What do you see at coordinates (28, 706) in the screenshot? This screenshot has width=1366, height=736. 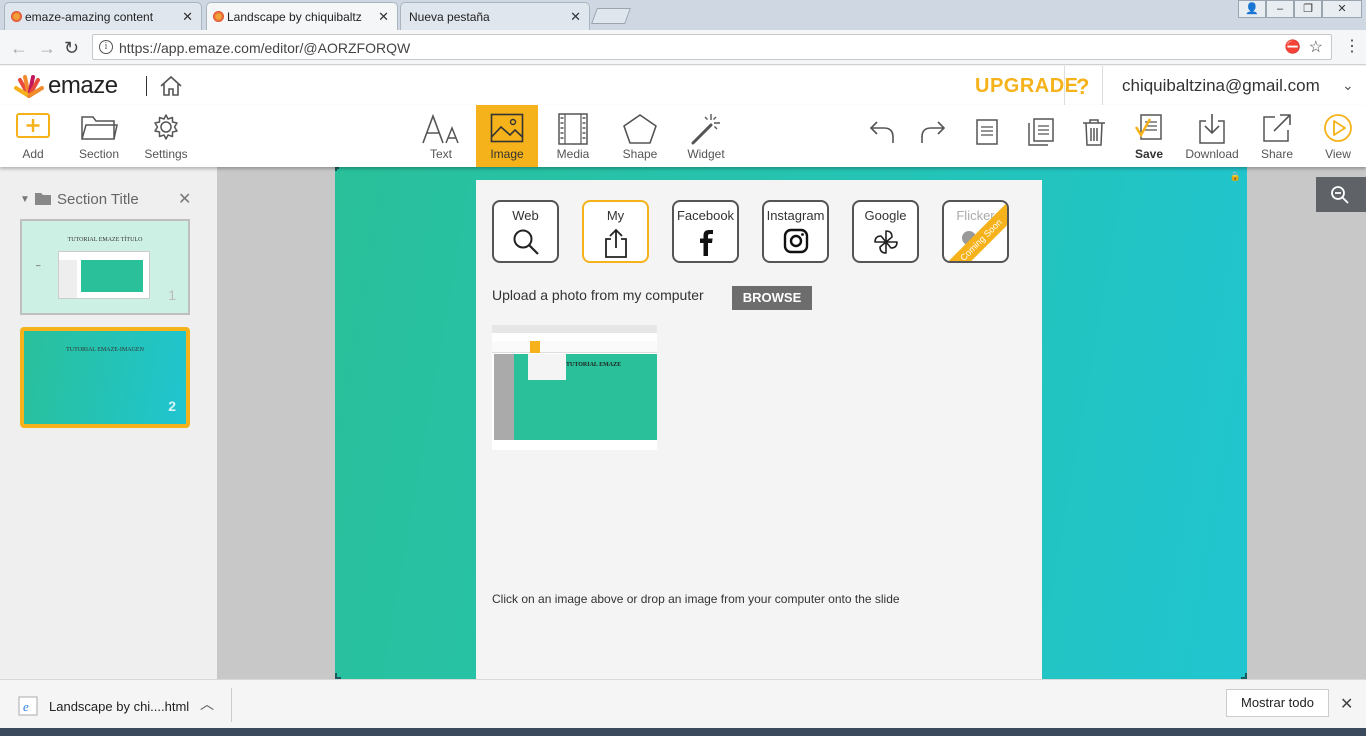 I see `ie-file-icon: e` at bounding box center [28, 706].